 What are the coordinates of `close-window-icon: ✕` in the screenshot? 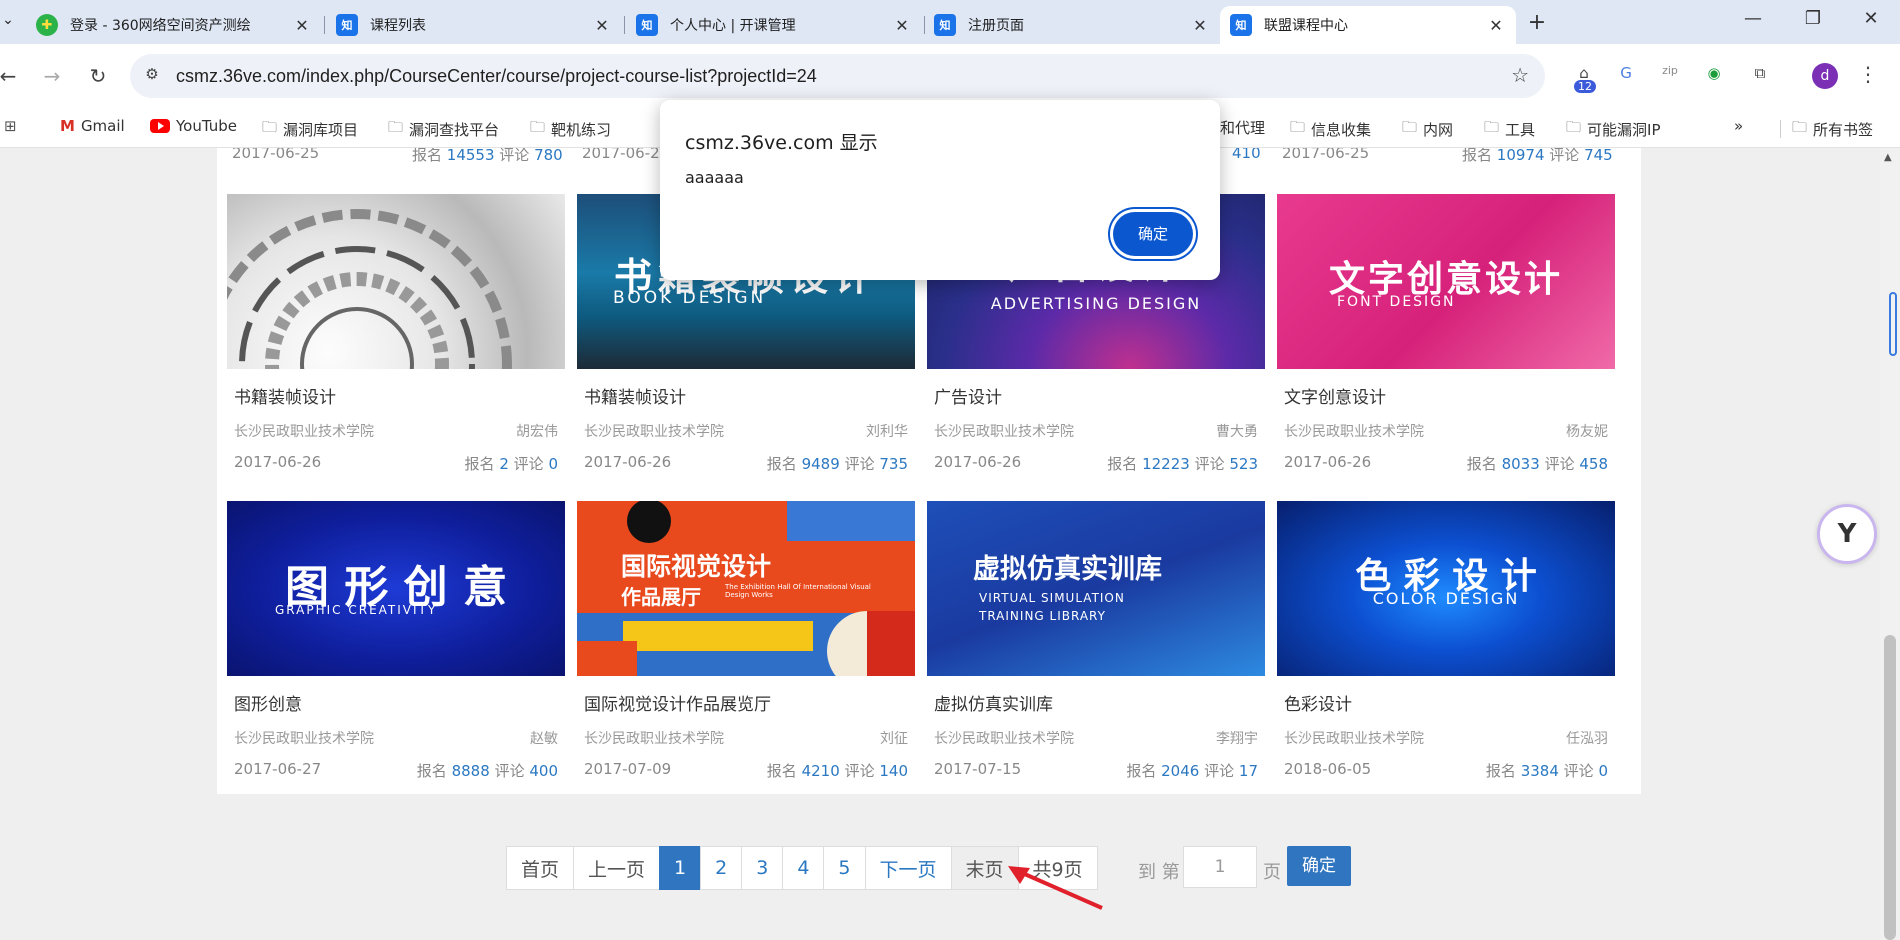 It's located at (1871, 18).